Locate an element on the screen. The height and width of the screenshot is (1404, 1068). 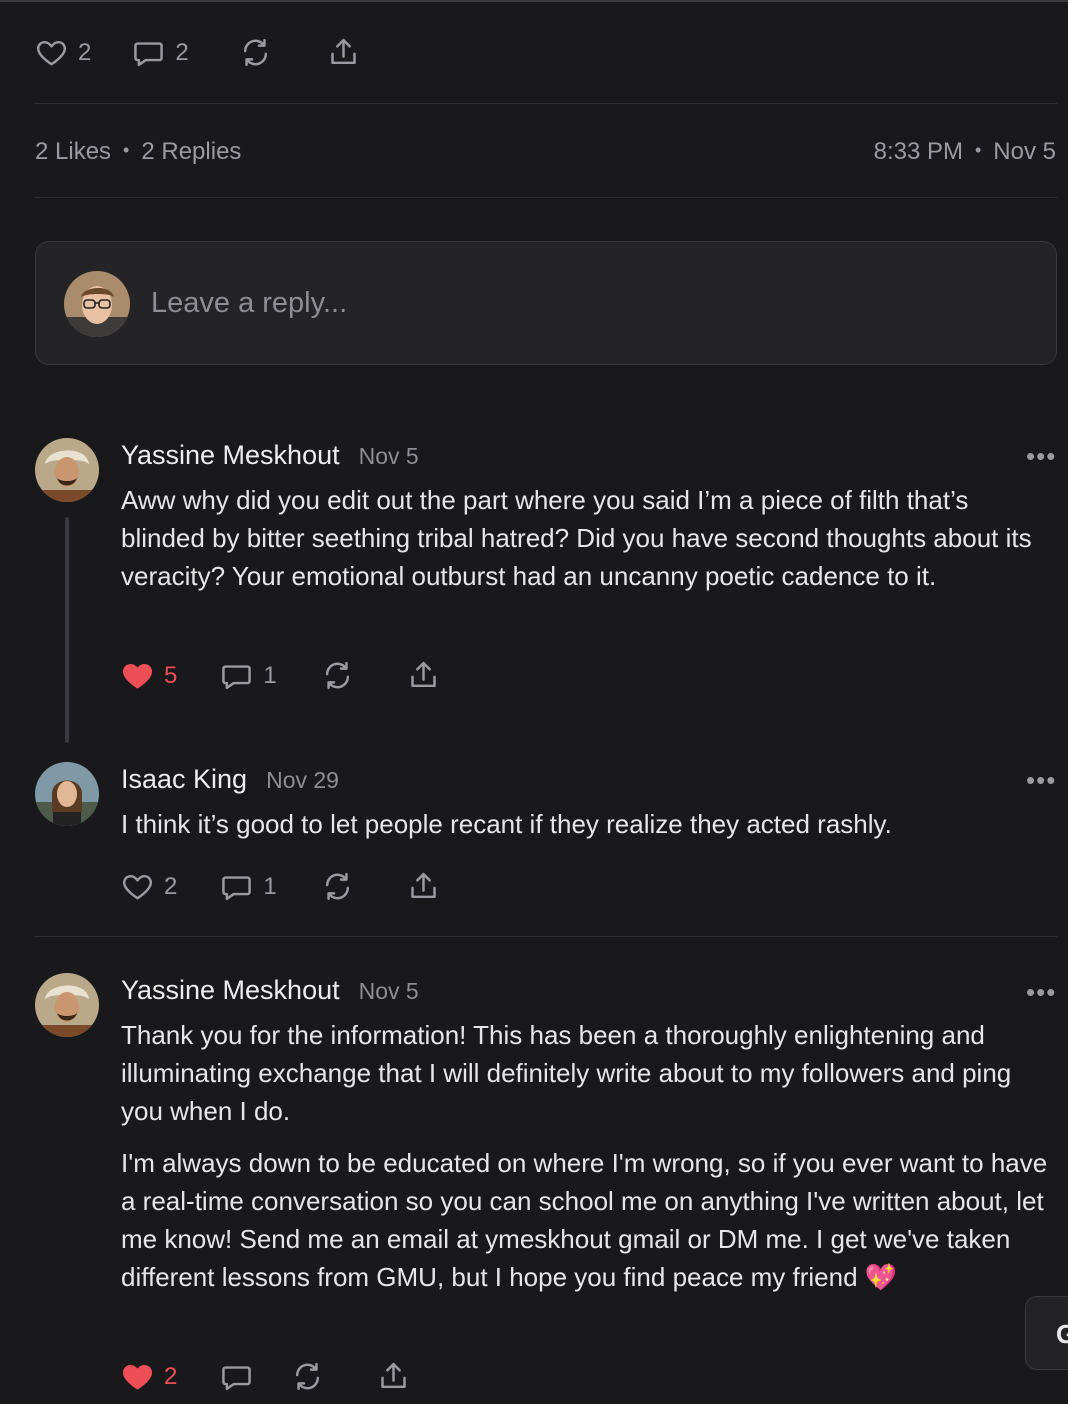
comment-like-count: 5 is located at coordinates (171, 675).